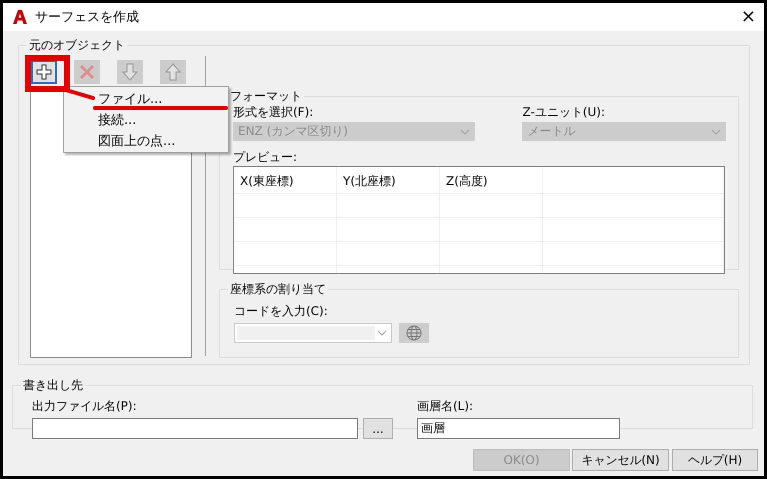  Describe the element at coordinates (130, 72) in the screenshot. I see `down-arrow-icon` at that location.